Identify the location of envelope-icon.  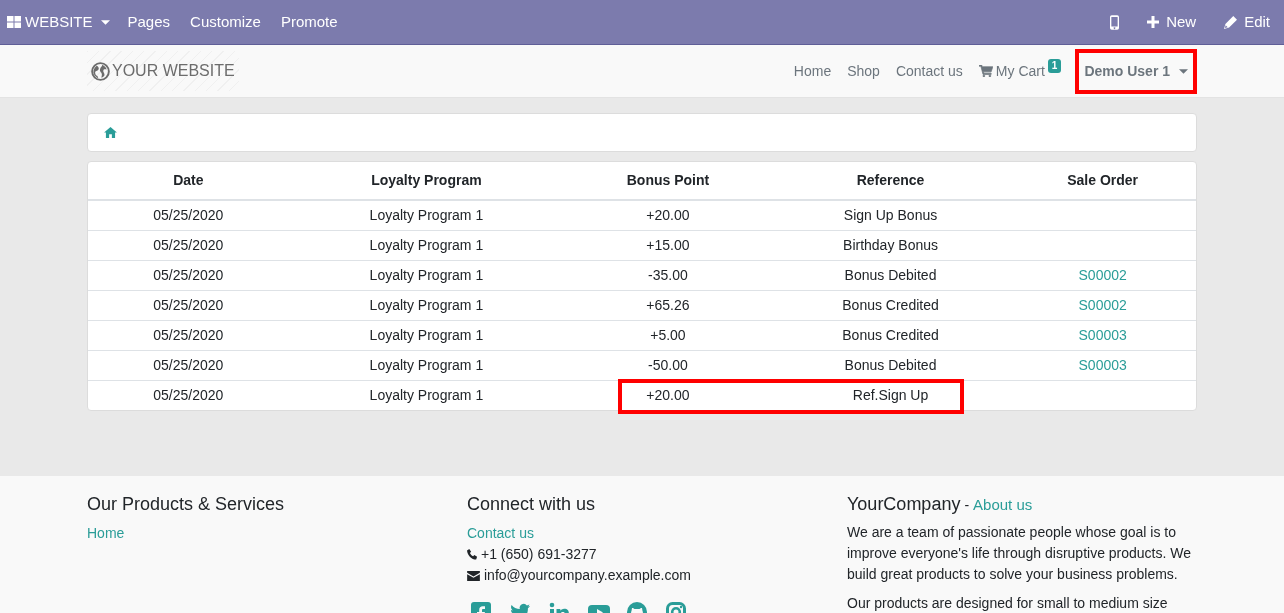
(473, 575).